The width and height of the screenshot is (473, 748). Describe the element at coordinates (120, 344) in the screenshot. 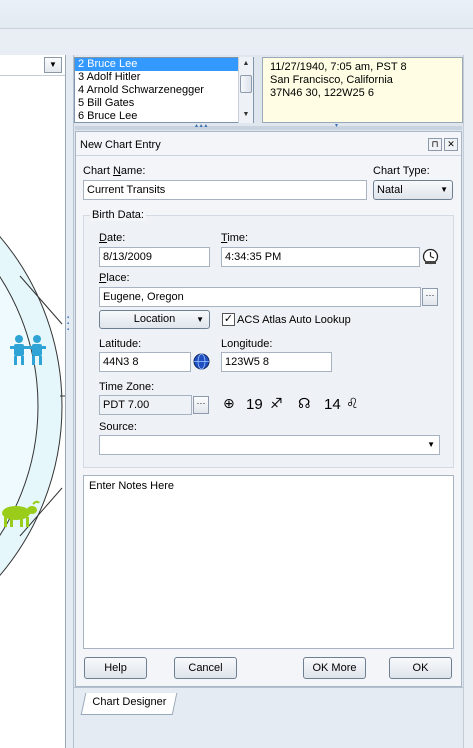

I see `latitude-label: Latitude:` at that location.